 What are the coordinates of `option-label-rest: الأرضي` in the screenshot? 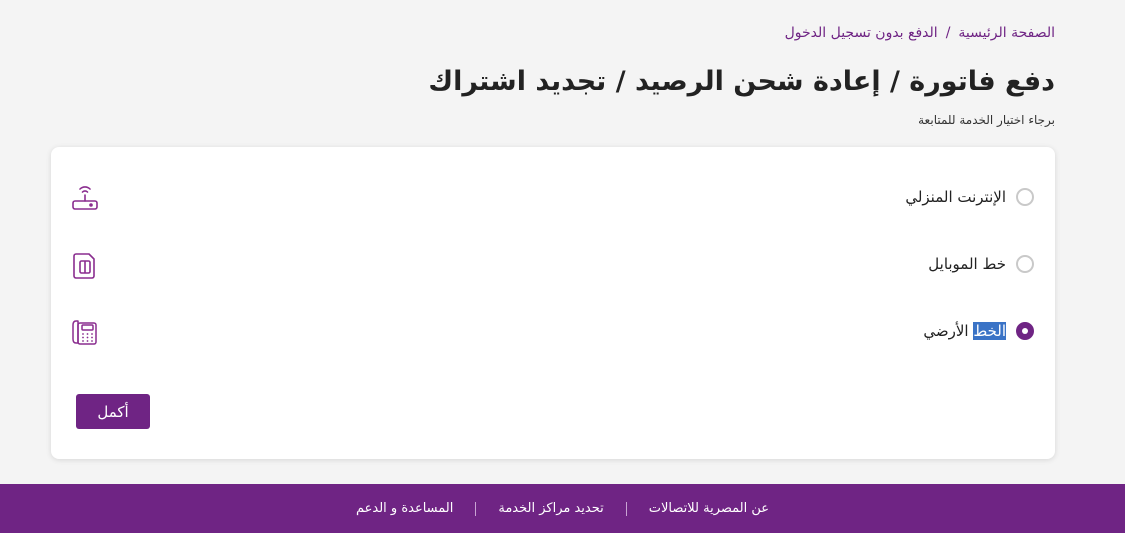 It's located at (948, 331).